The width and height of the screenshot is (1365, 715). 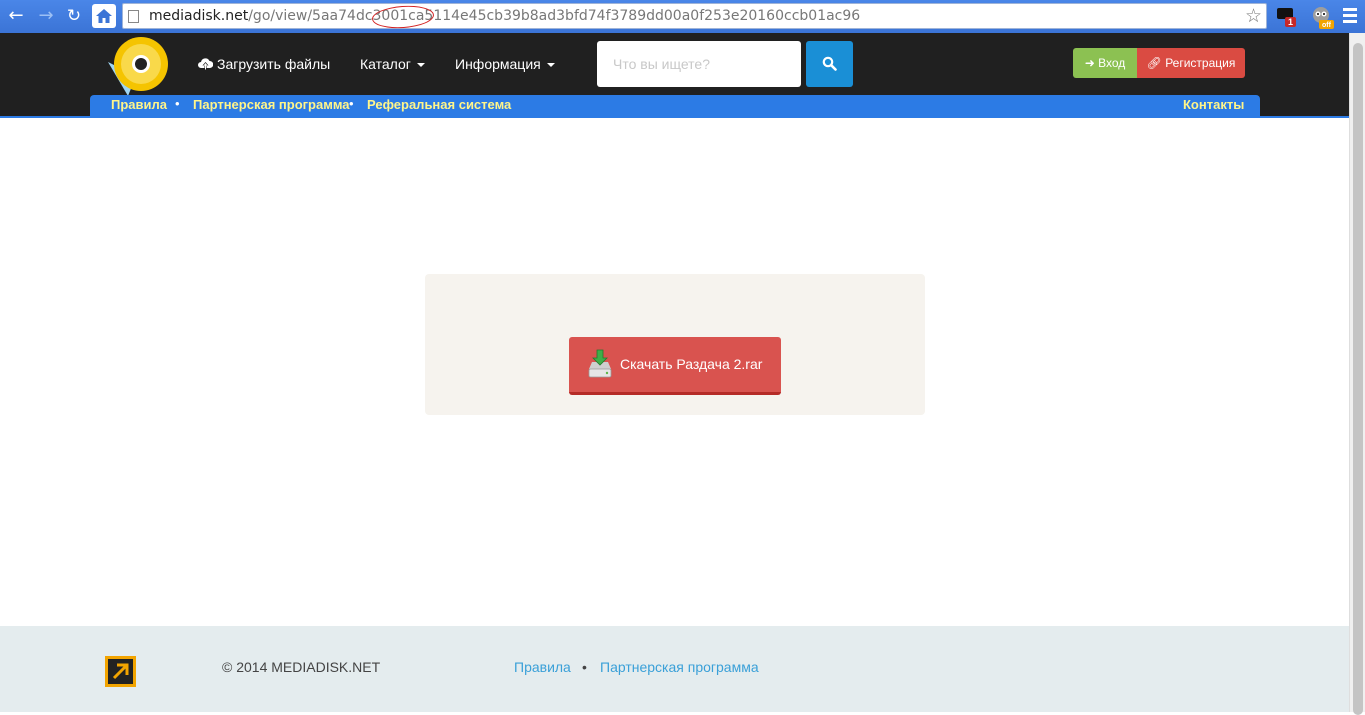 I want to click on login-label: Вход, so click(x=1112, y=63).